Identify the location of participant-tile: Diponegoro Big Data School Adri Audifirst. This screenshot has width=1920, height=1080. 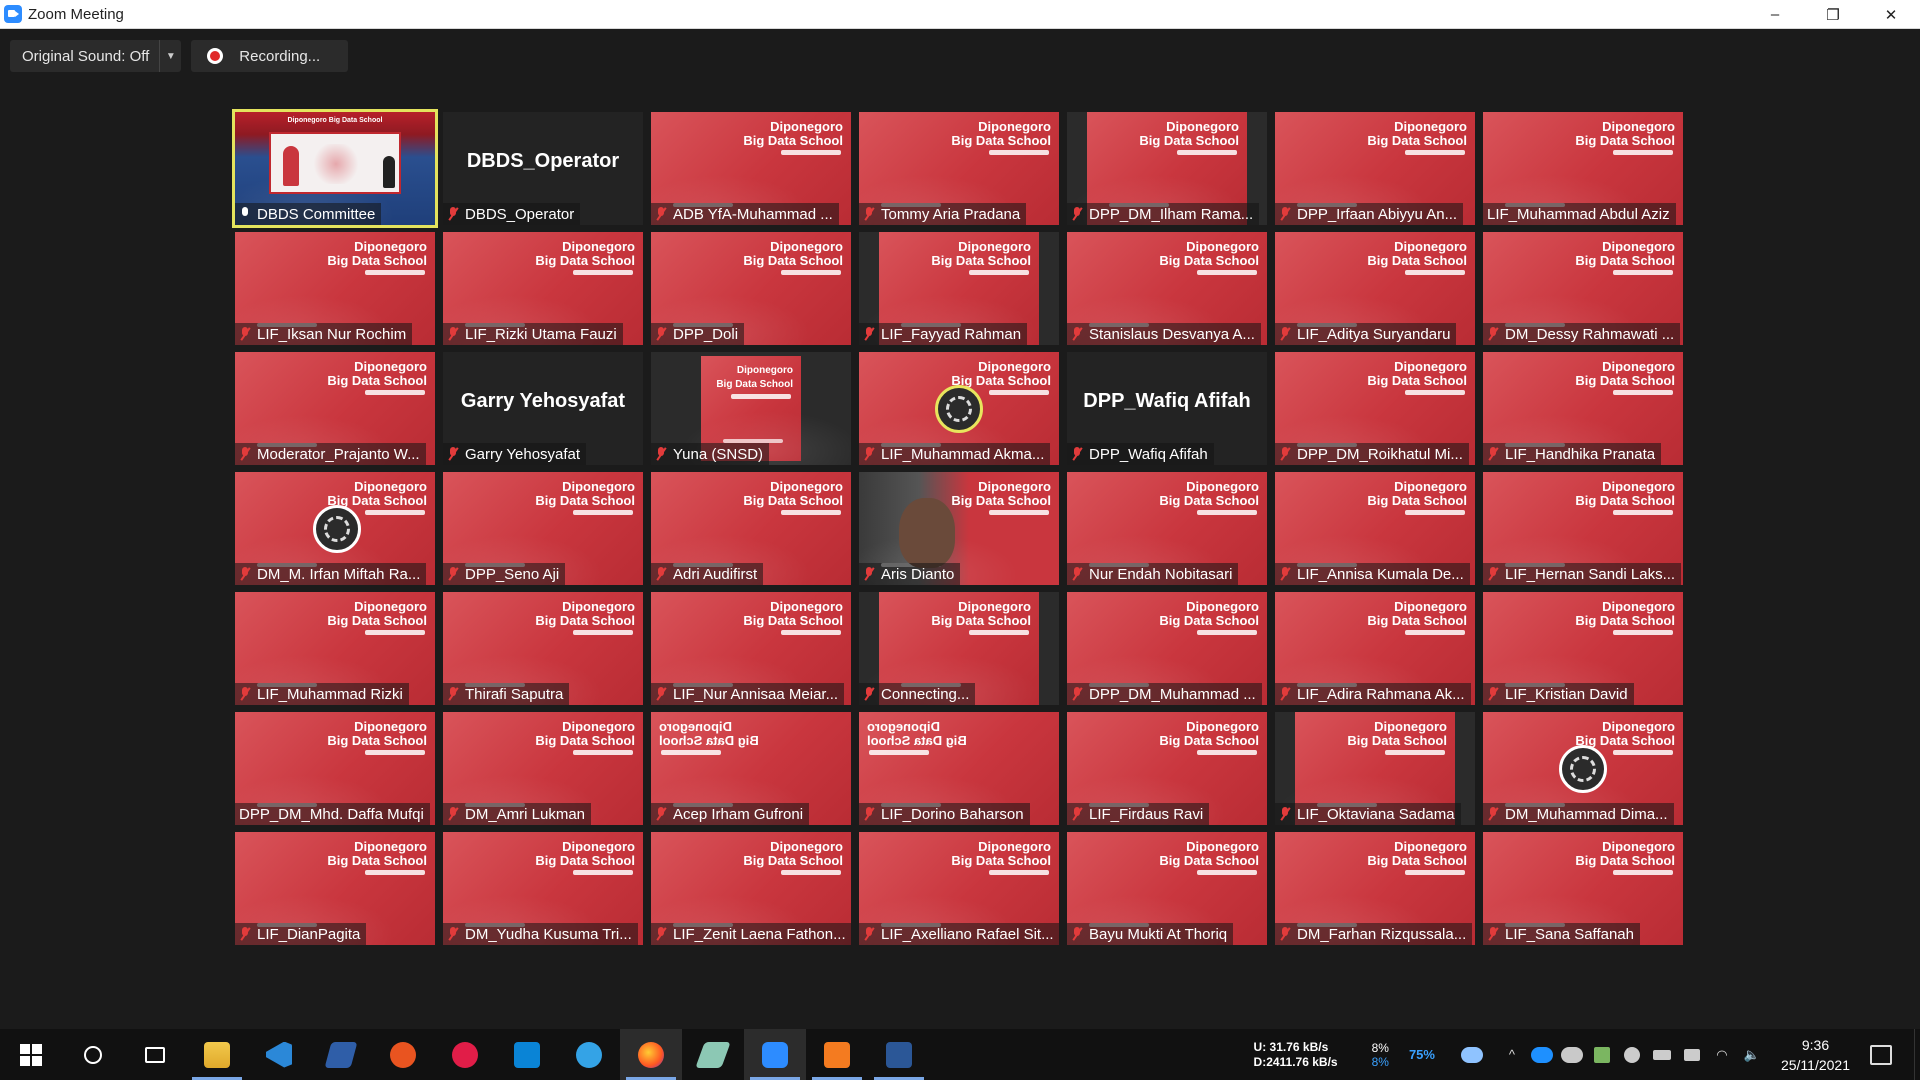
(751, 528).